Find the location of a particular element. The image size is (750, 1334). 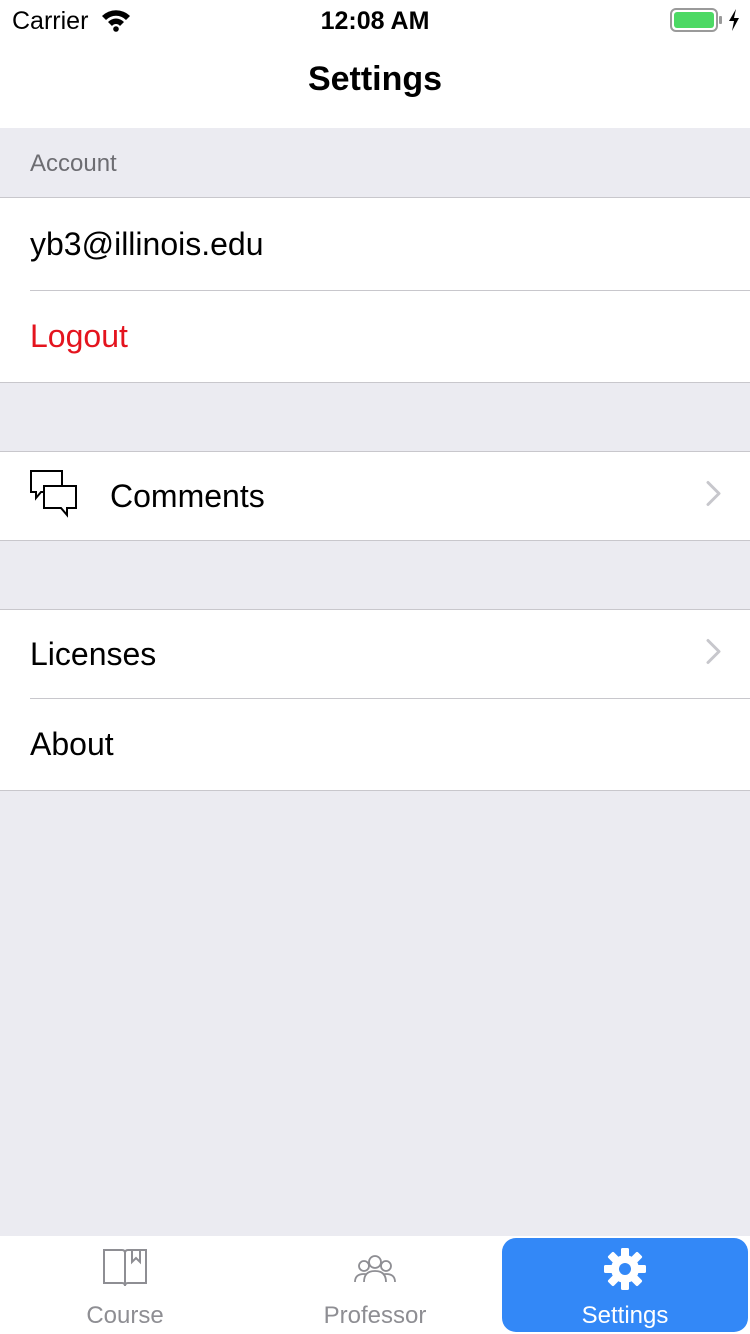

comments-row: Comments is located at coordinates (375, 496).